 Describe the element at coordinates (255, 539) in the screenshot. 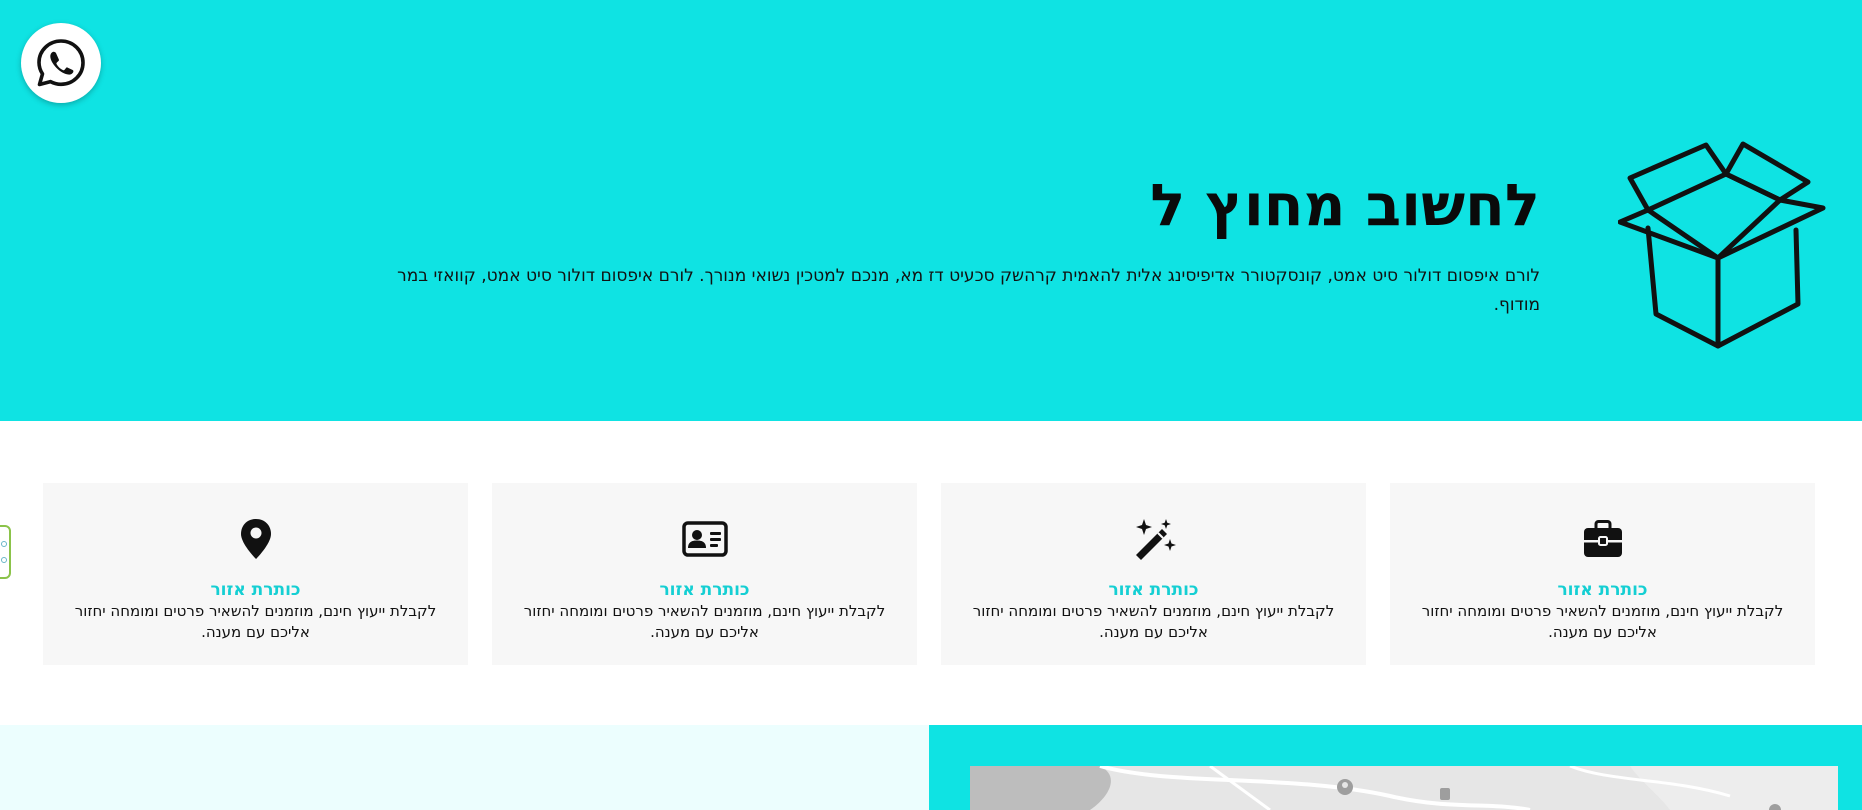

I see `location-pin-icon` at that location.